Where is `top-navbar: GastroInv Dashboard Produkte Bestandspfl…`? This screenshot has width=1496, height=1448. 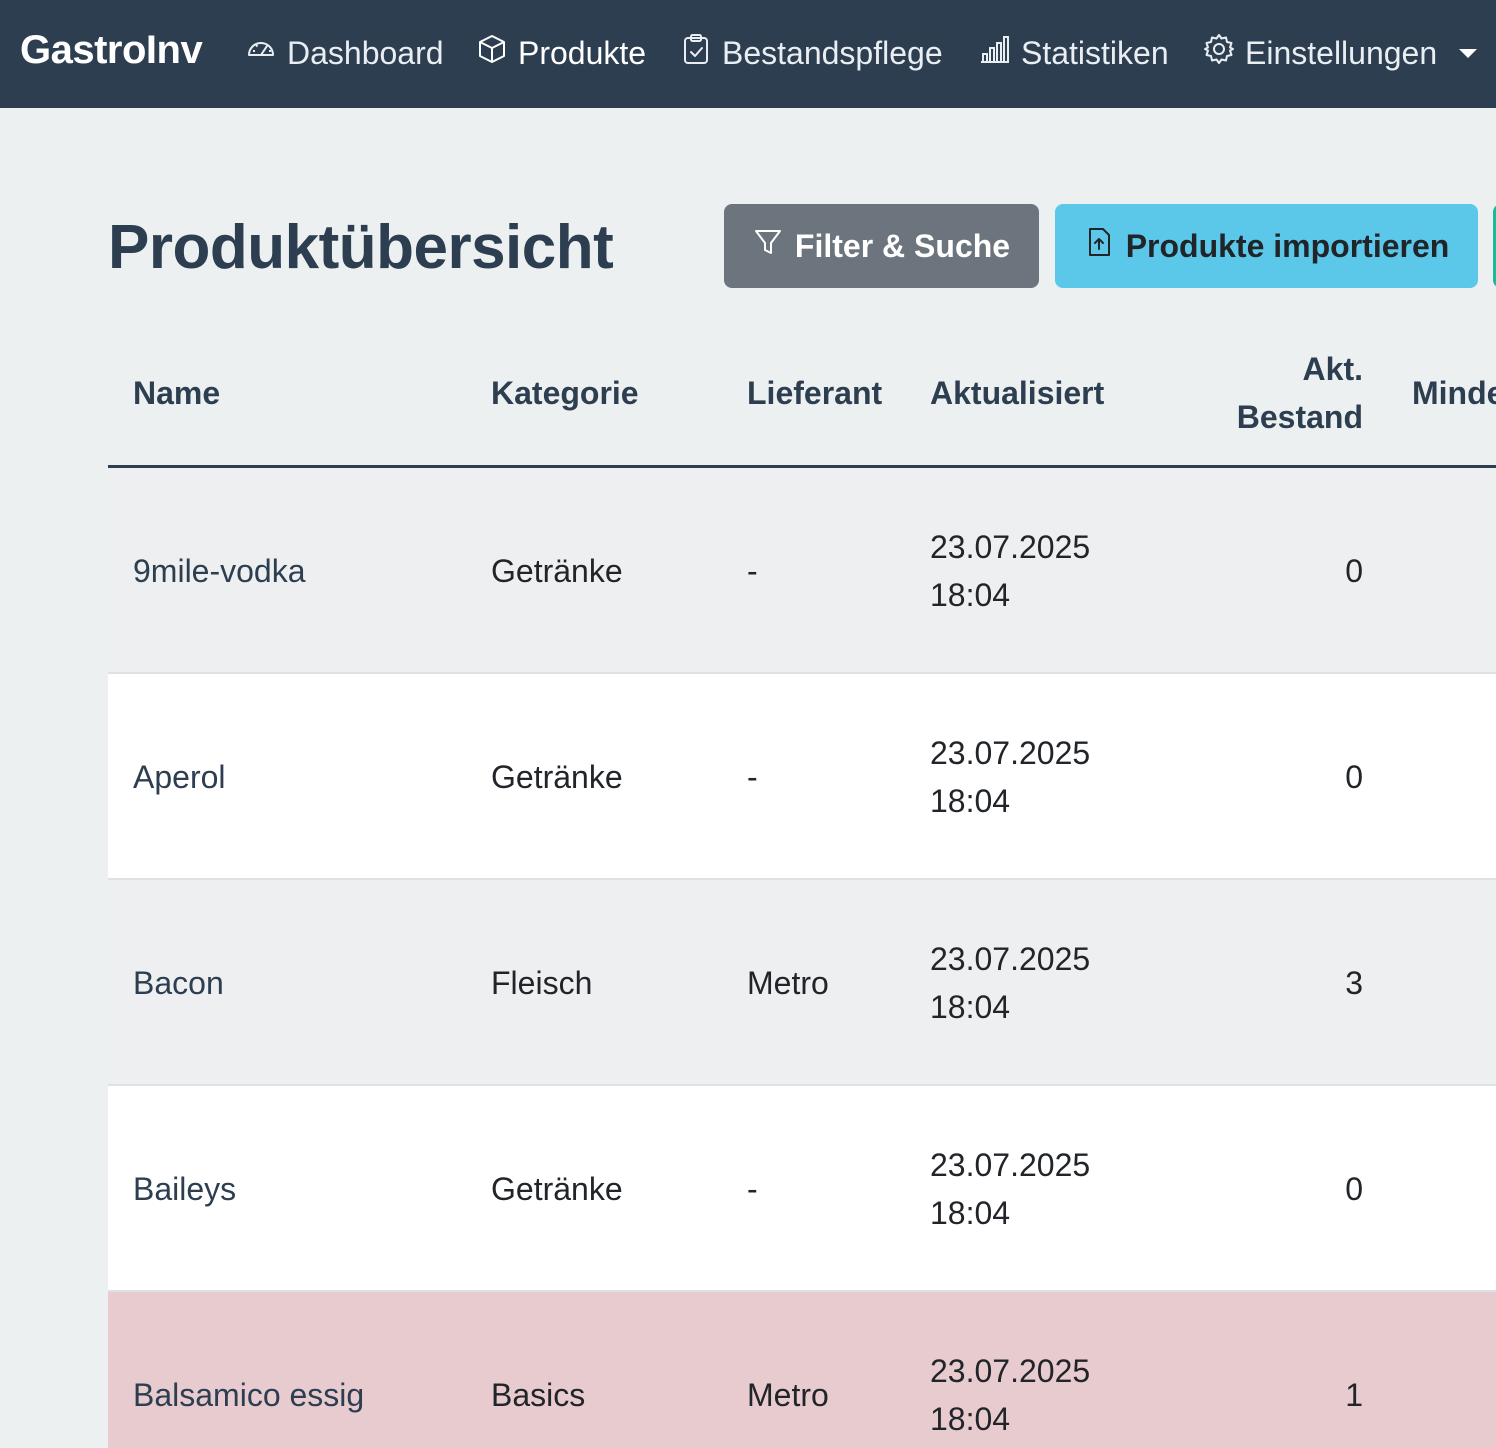 top-navbar: GastroInv Dashboard Produkte Bestandspfl… is located at coordinates (748, 54).